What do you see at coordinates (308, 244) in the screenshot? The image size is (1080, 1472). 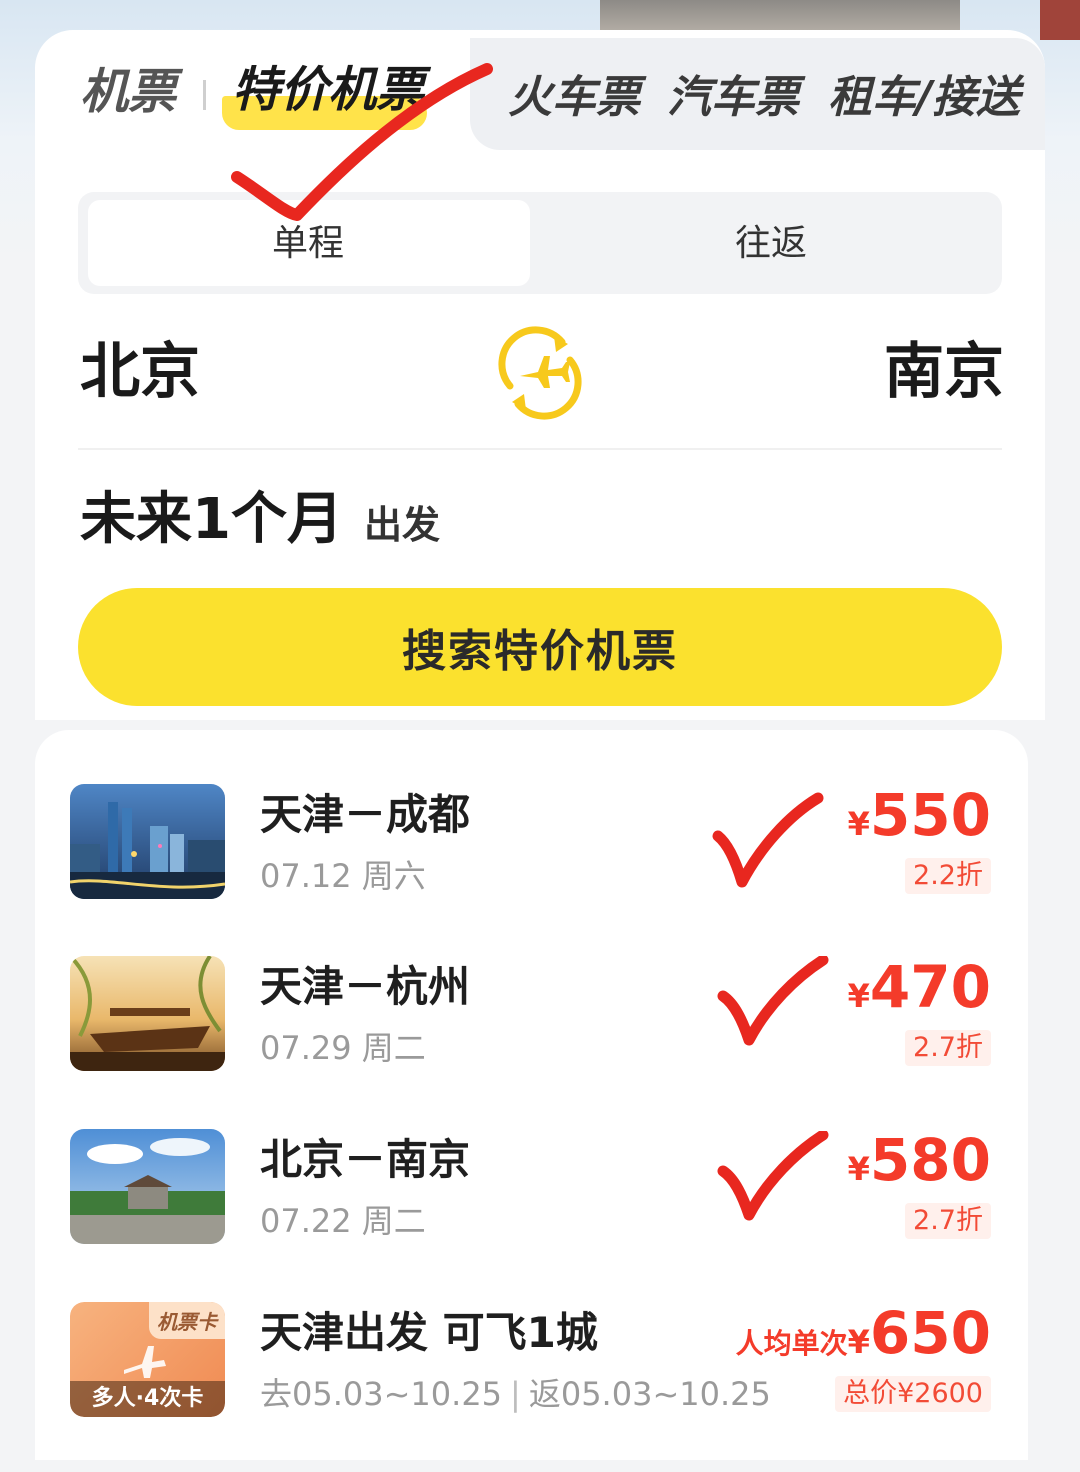 I see `trip-type-one-way: 单程` at bounding box center [308, 244].